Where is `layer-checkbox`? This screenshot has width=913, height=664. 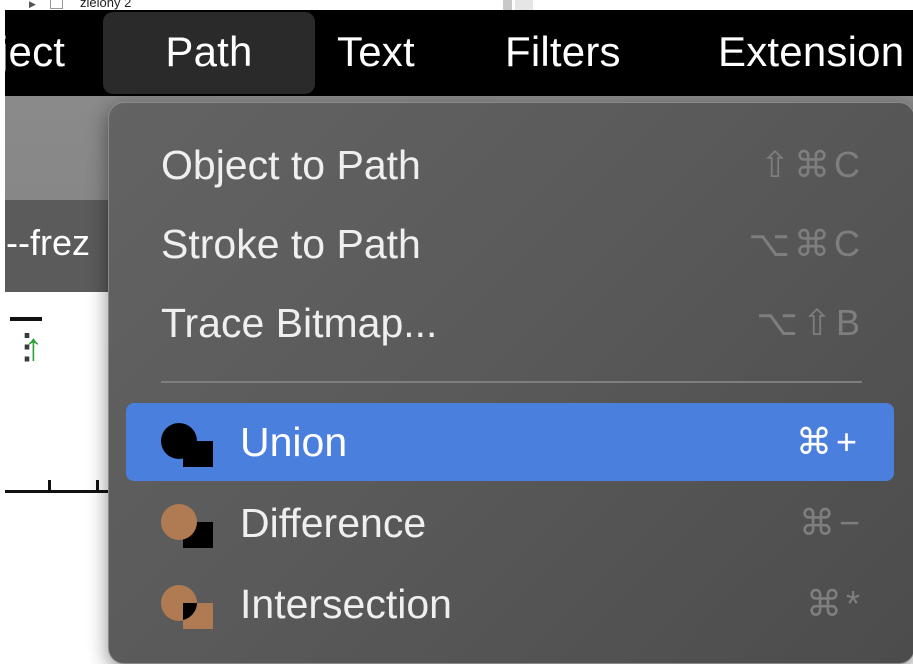 layer-checkbox is located at coordinates (56, 4).